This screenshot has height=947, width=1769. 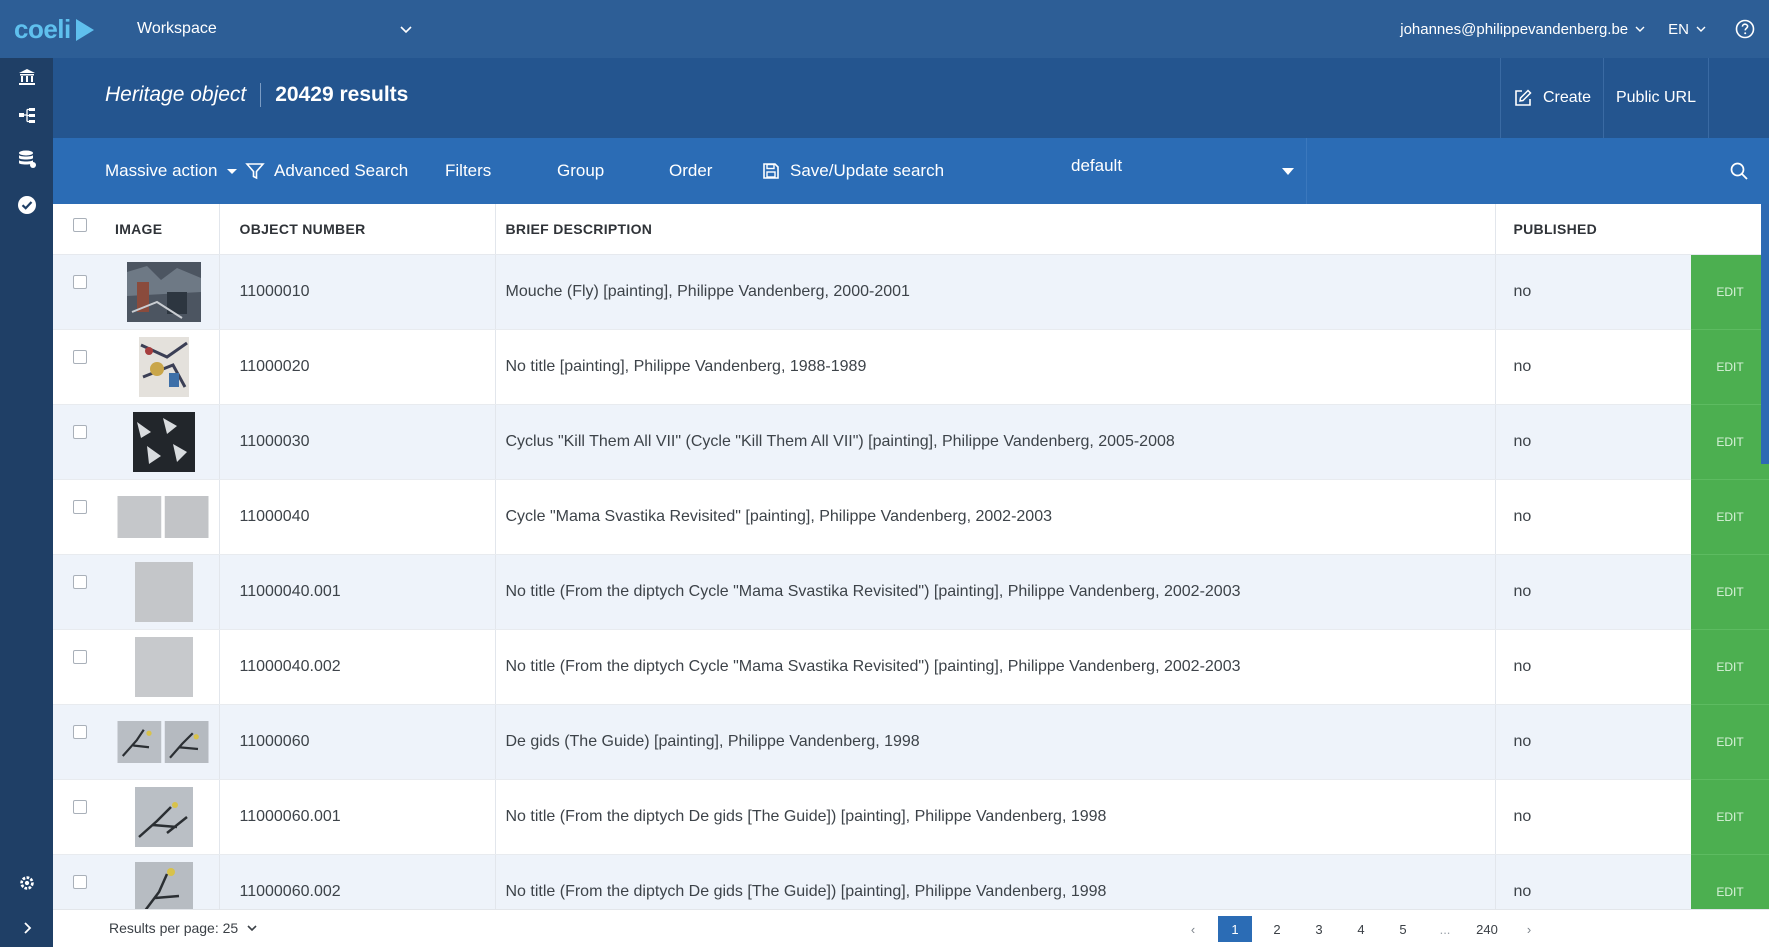 I want to click on create-label: Create, so click(x=1566, y=97).